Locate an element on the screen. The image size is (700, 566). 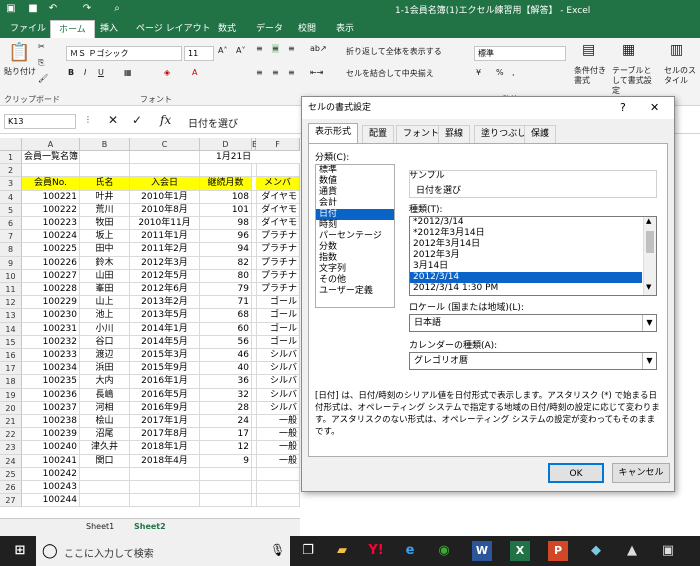
table-cell: 100234 is located at coordinates (51, 369).